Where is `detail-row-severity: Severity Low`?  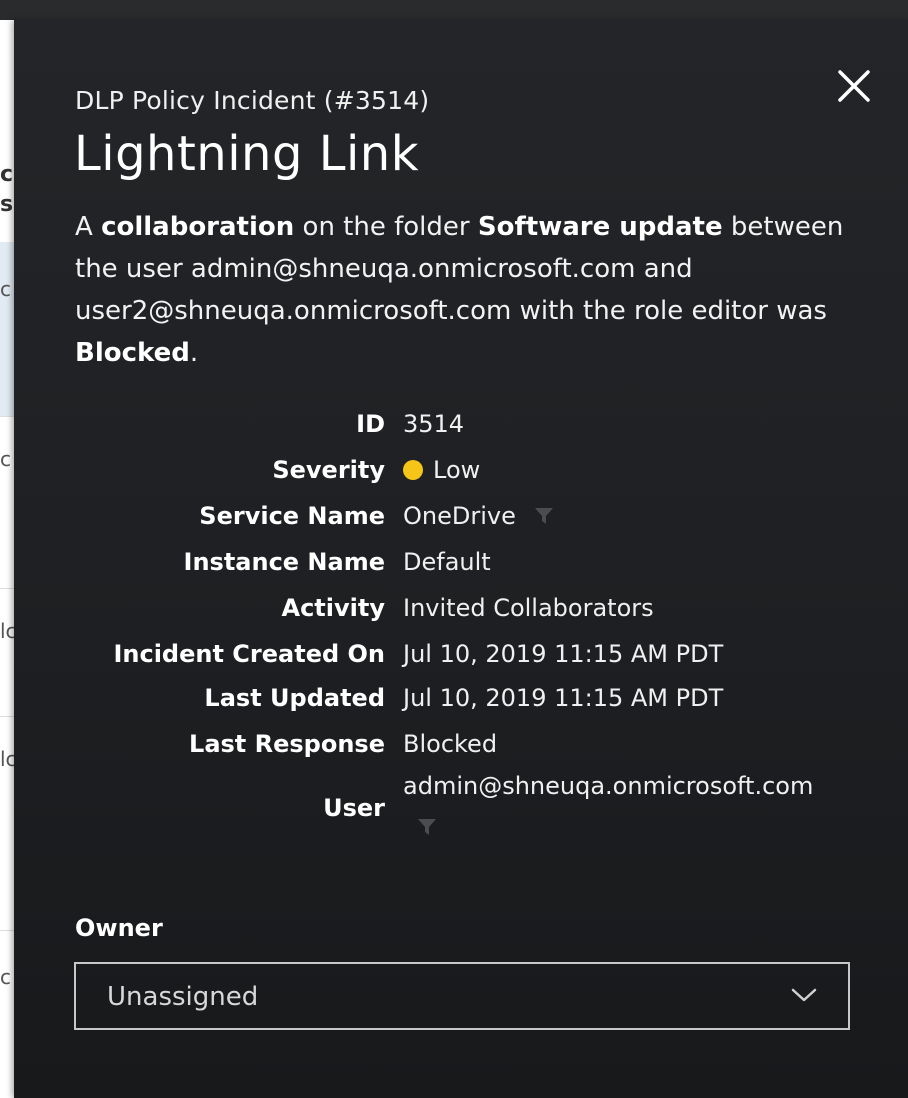
detail-row-severity: Severity Low is located at coordinates (461, 475).